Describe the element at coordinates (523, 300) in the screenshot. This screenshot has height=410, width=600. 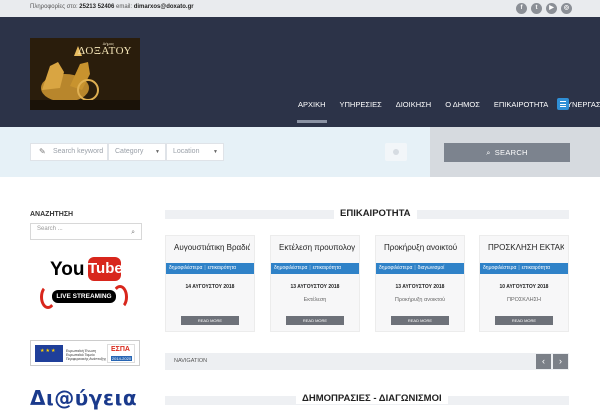
I see `news-card-excerpt: ΠΡΟΣΚΛΗΣΗ` at that location.